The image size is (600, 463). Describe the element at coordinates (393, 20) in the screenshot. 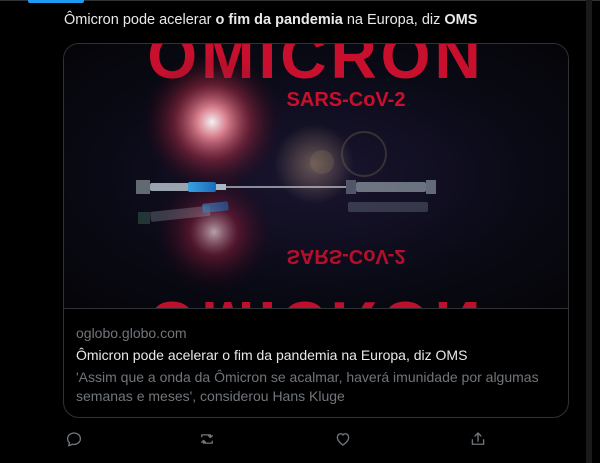

I see `tweet-text-part: na Europa, diz` at that location.